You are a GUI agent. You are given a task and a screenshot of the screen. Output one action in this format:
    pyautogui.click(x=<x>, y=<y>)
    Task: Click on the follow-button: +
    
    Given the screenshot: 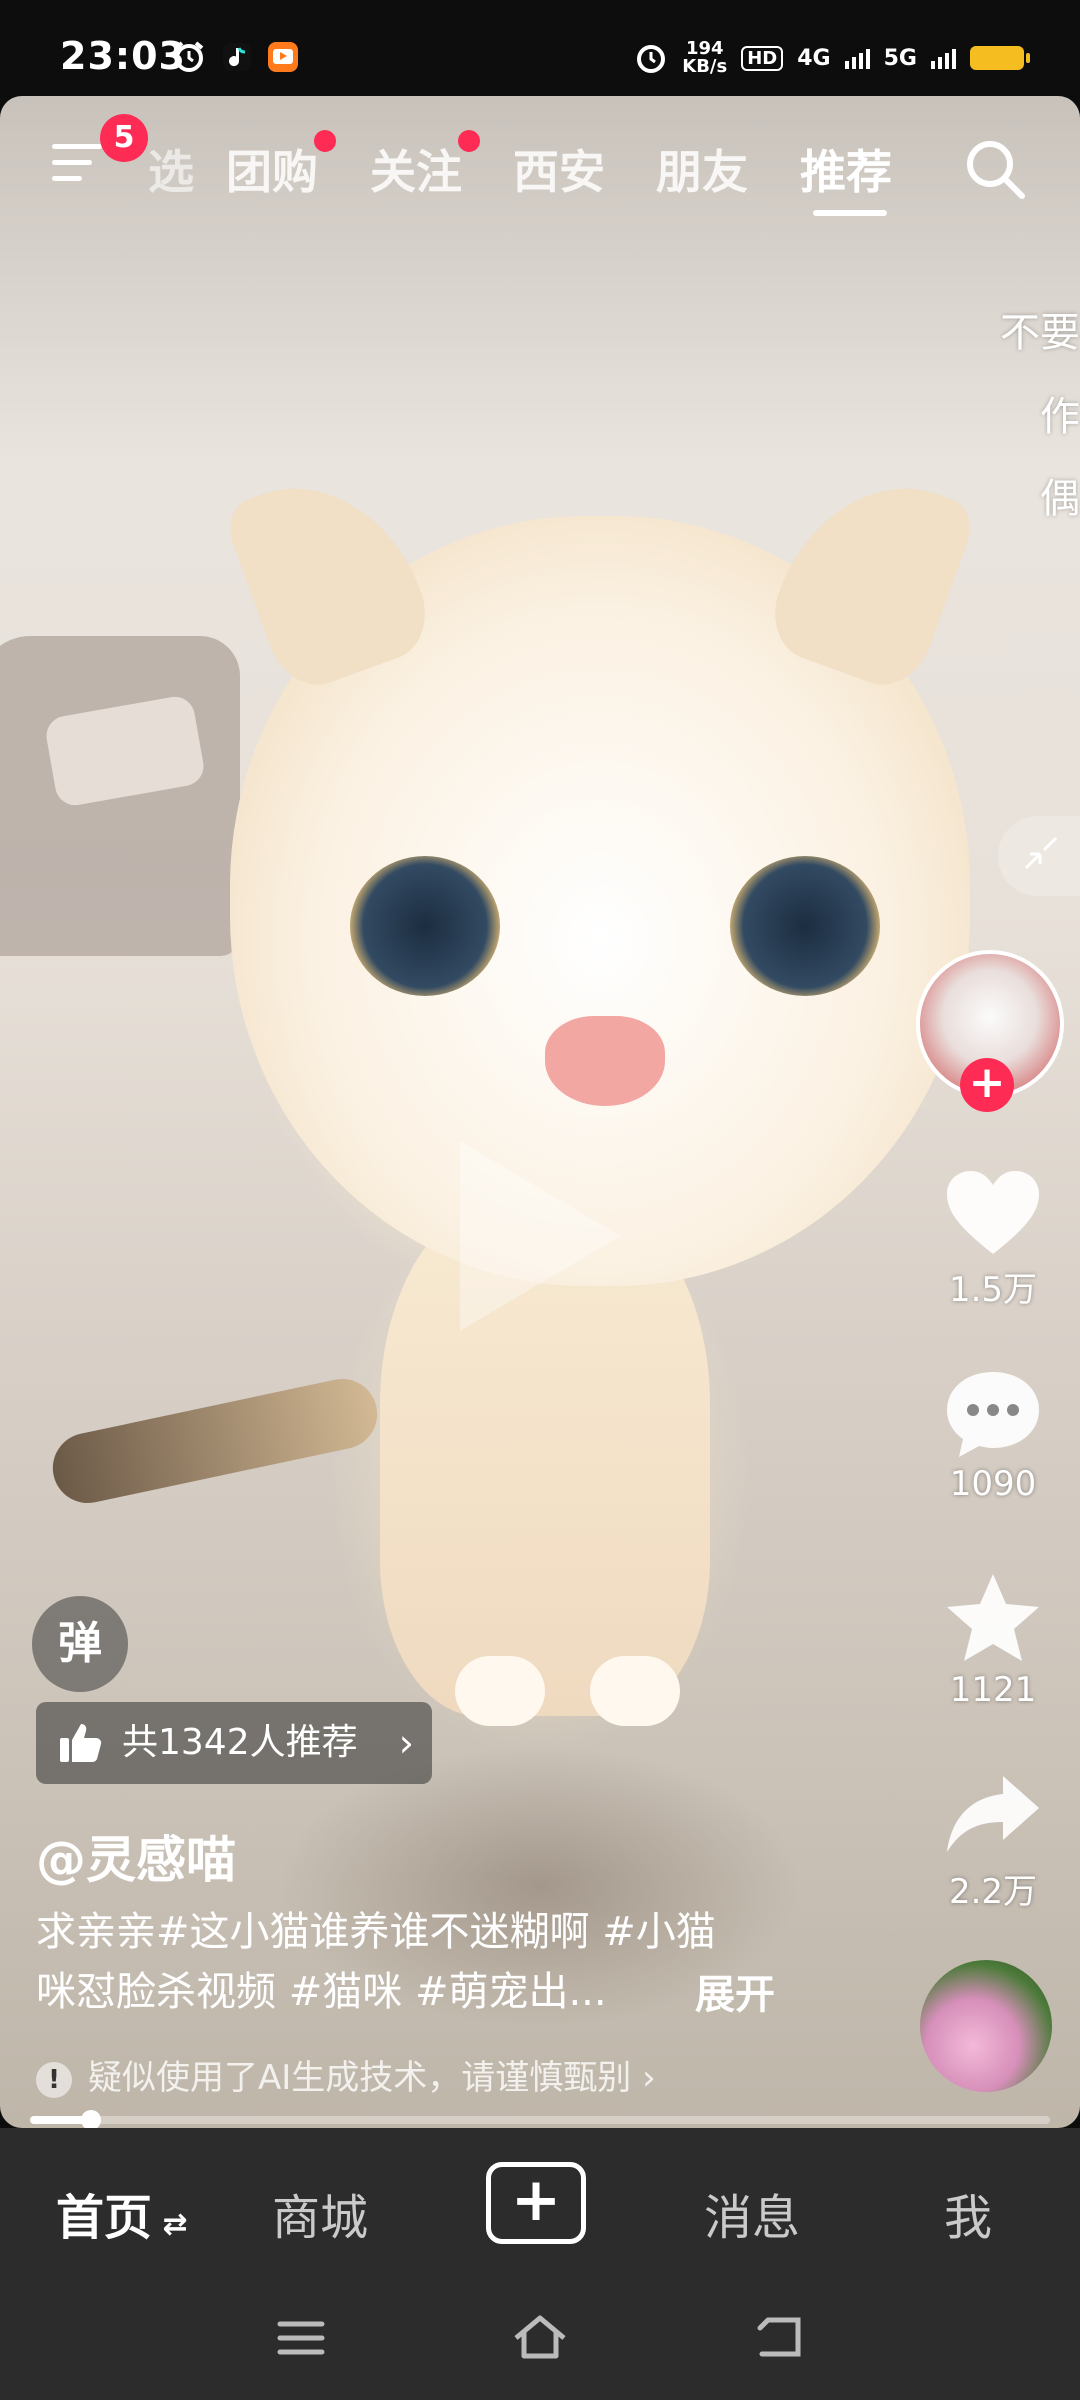 What is the action you would take?
    pyautogui.click(x=987, y=1085)
    